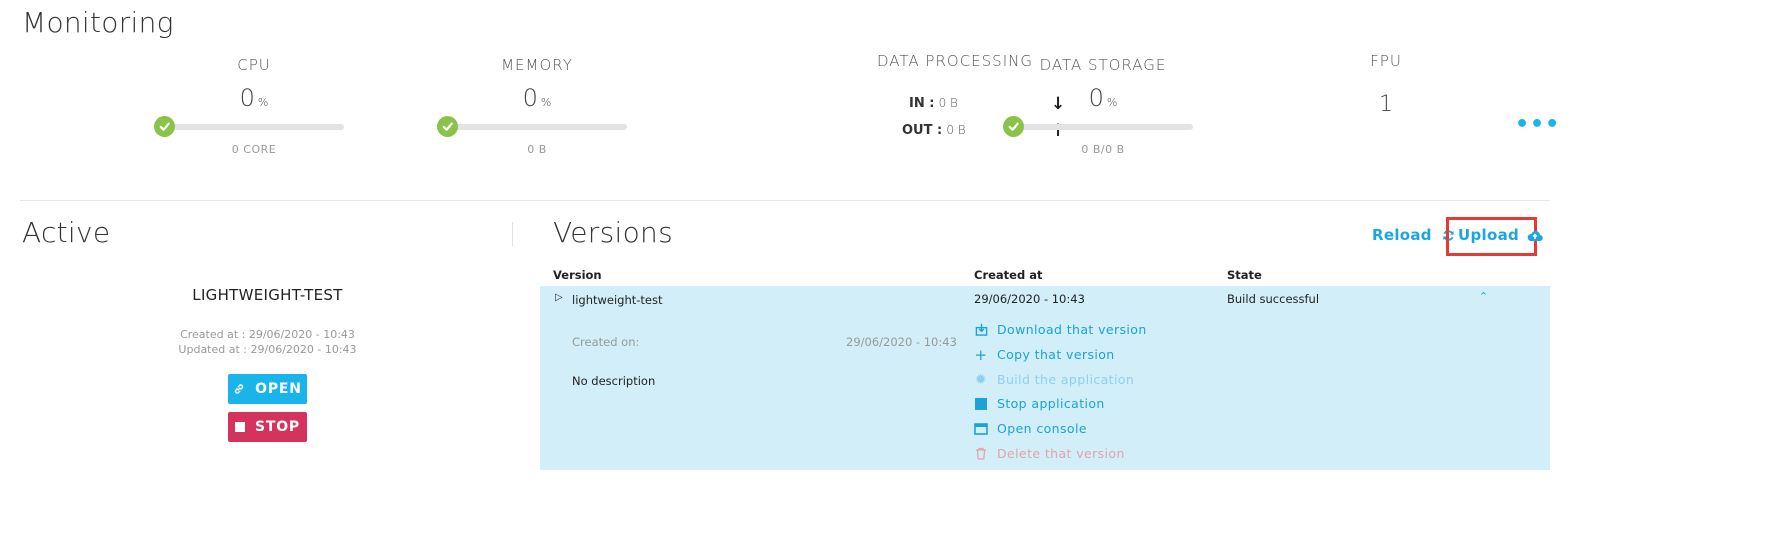 The height and width of the screenshot is (538, 1784). I want to click on build-application-action: ✹ Build the application, so click(1054, 379).